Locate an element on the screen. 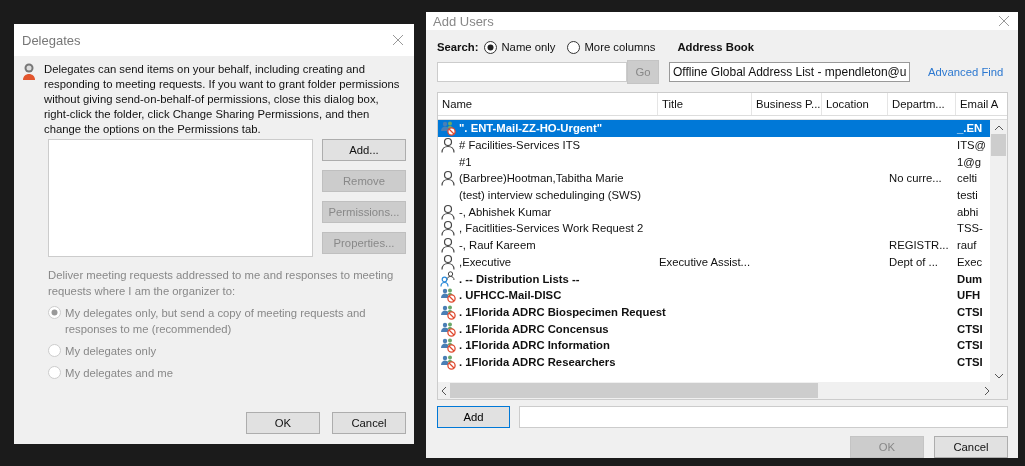 The height and width of the screenshot is (466, 1025). radio-label: More columns is located at coordinates (620, 47).